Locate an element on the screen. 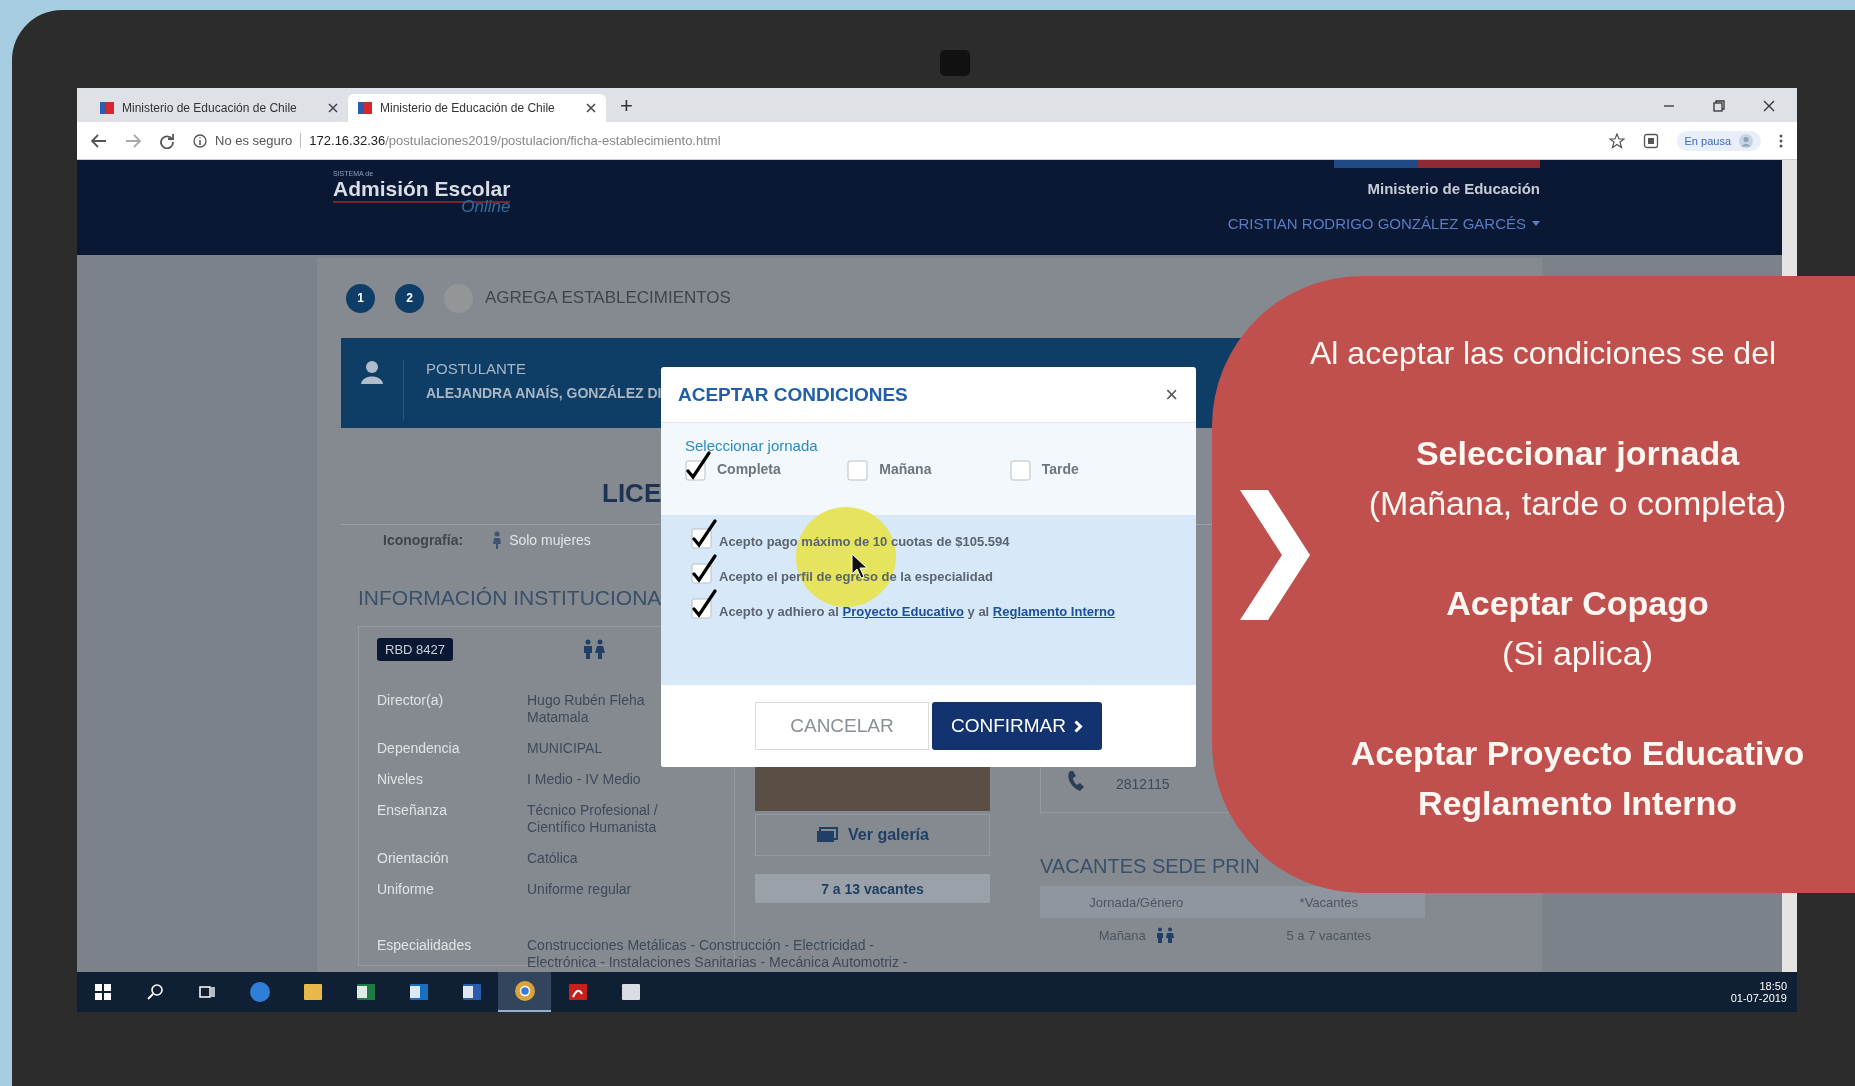 The width and height of the screenshot is (1855, 1086). info-icon is located at coordinates (200, 140).